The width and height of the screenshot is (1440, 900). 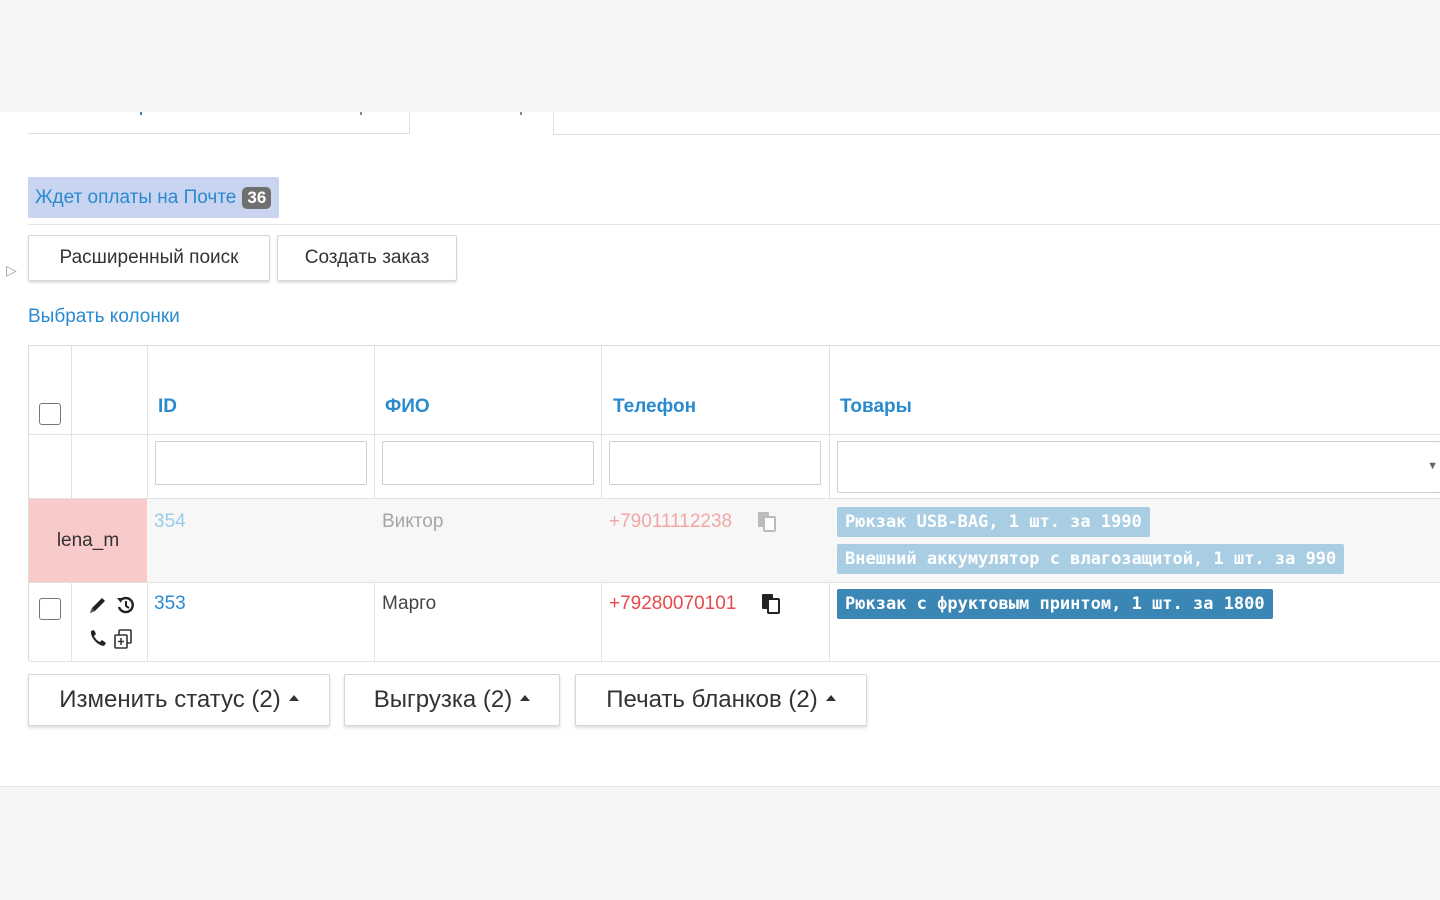 I want to click on phone-filter-input, so click(x=715, y=463).